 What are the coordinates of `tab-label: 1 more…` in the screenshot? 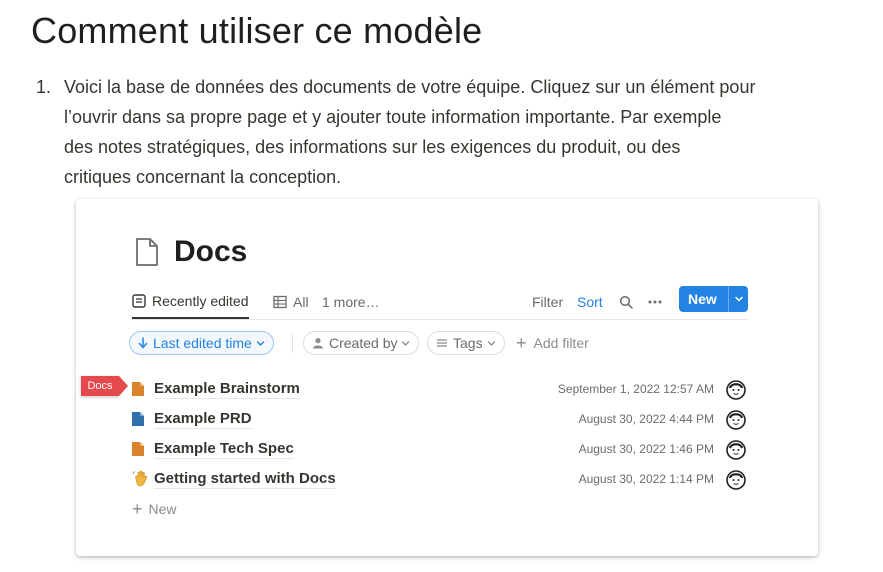 It's located at (351, 301).